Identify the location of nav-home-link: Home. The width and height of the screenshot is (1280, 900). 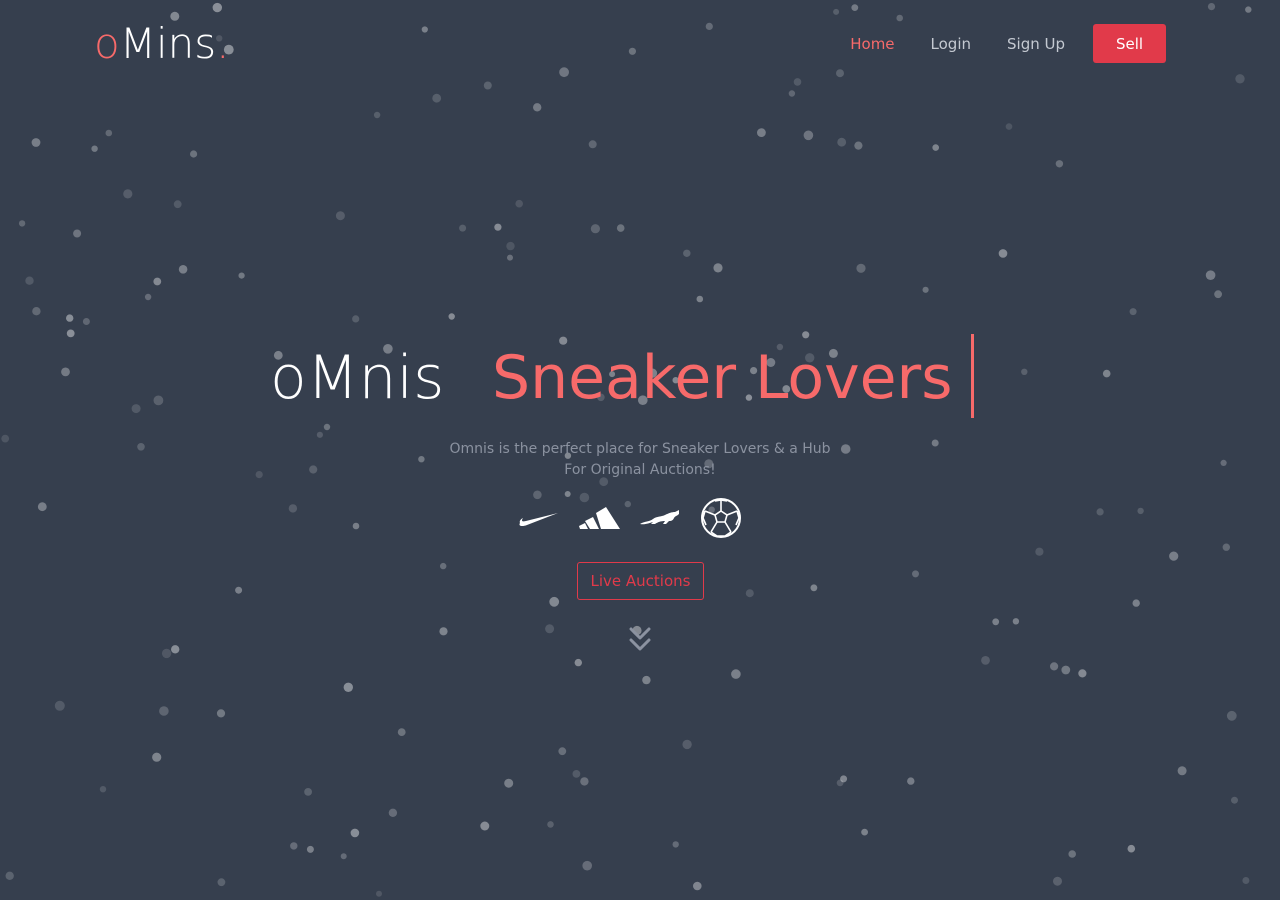
(872, 44).